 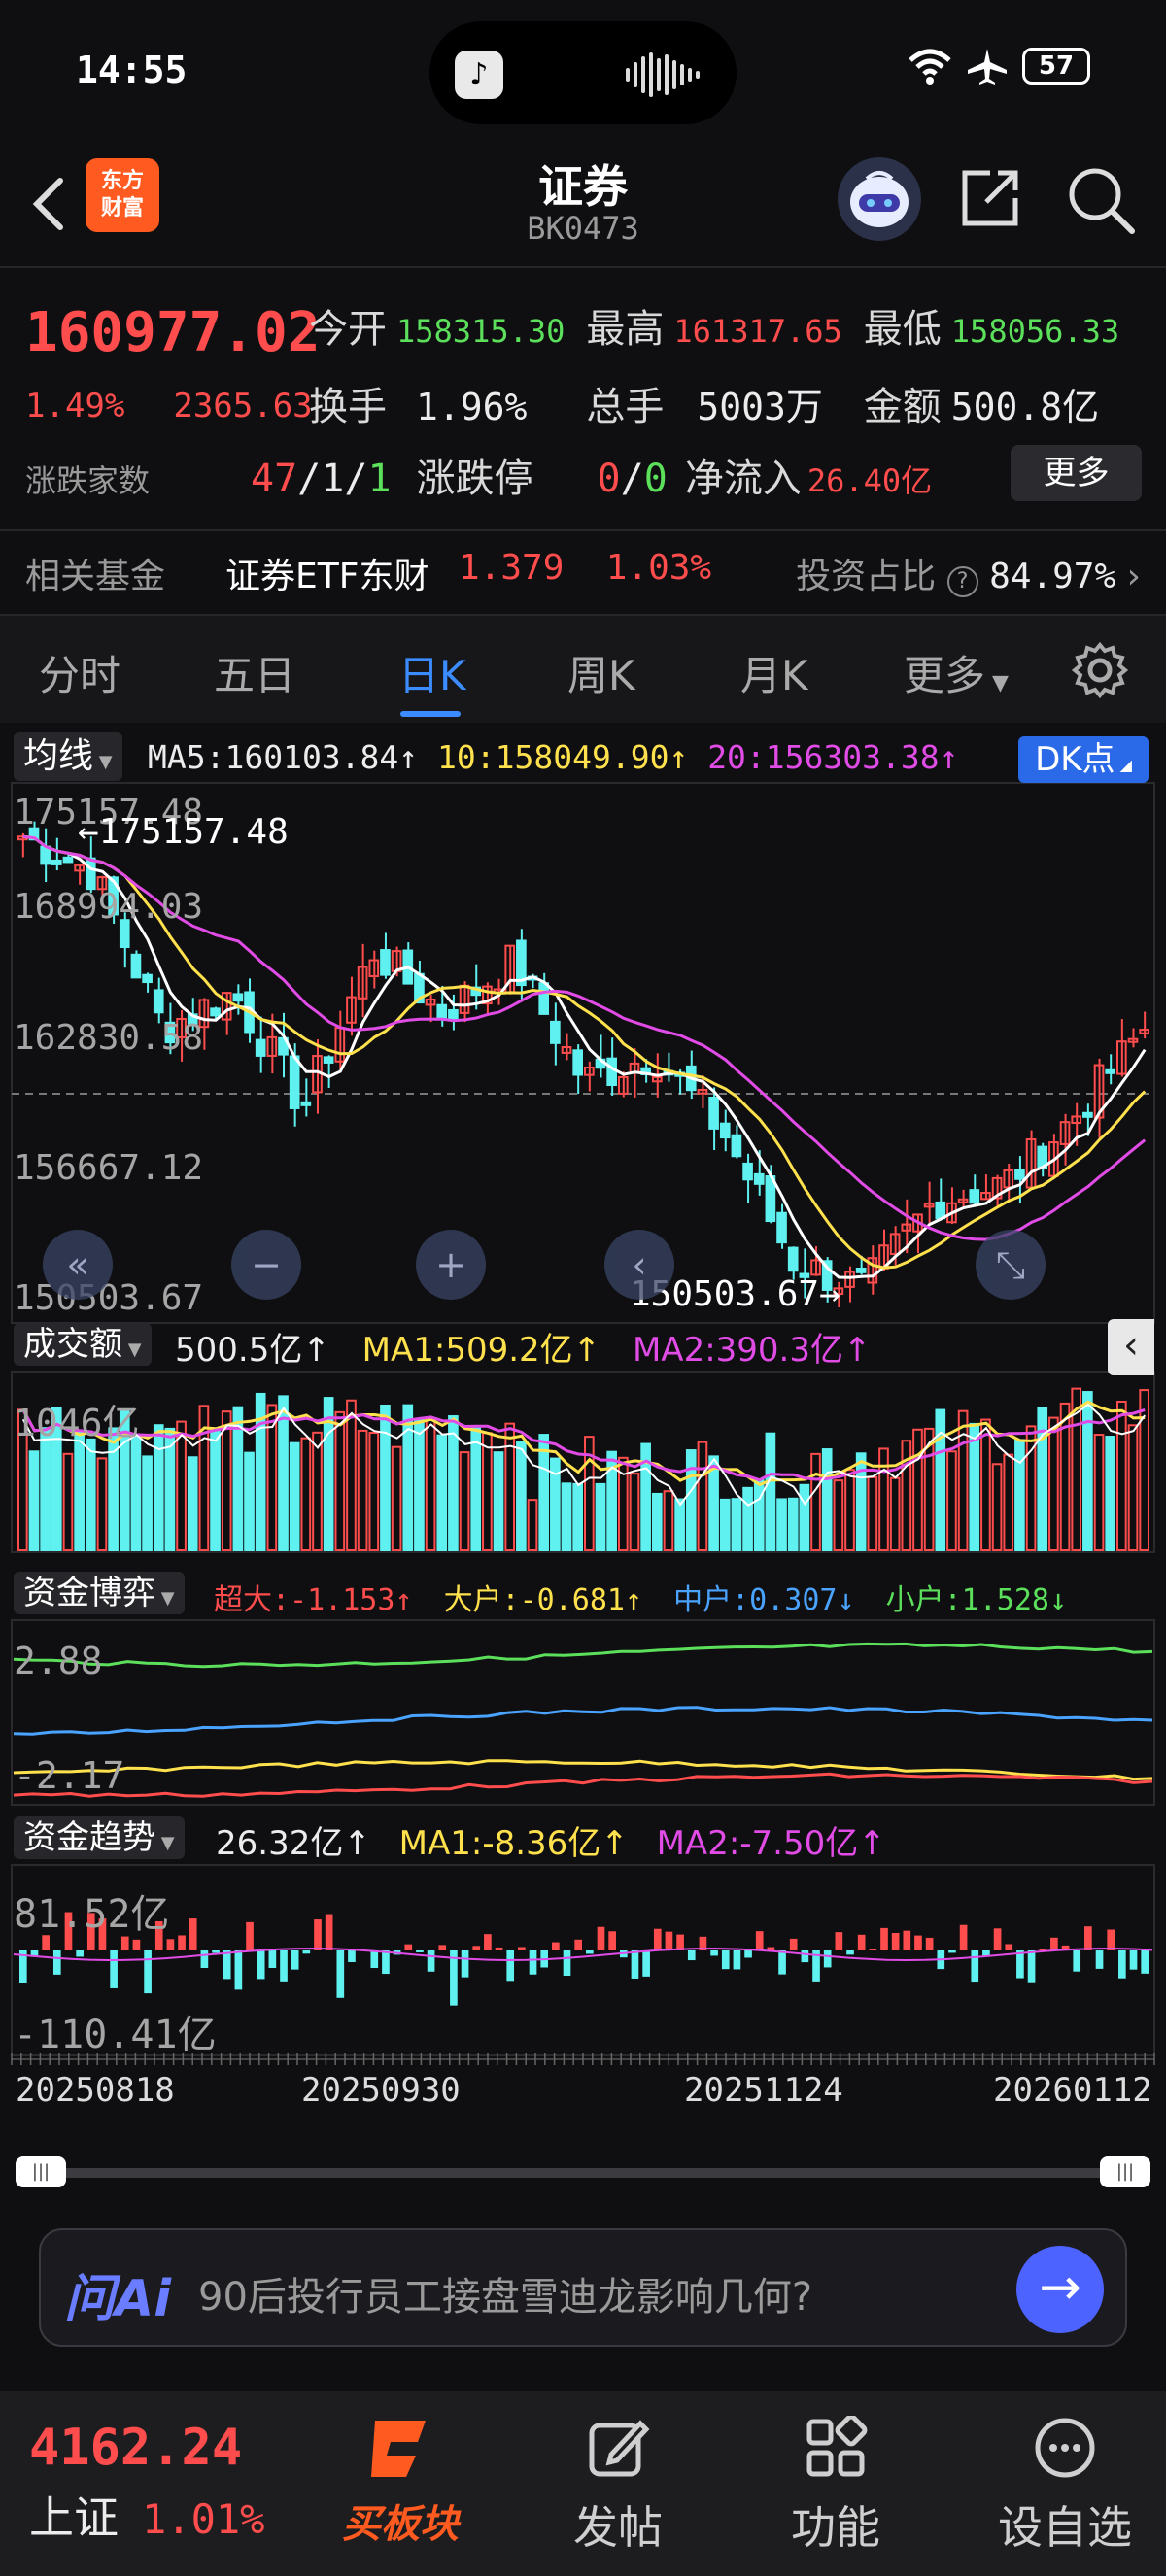 I want to click on audio-wave-icon, so click(x=663, y=74).